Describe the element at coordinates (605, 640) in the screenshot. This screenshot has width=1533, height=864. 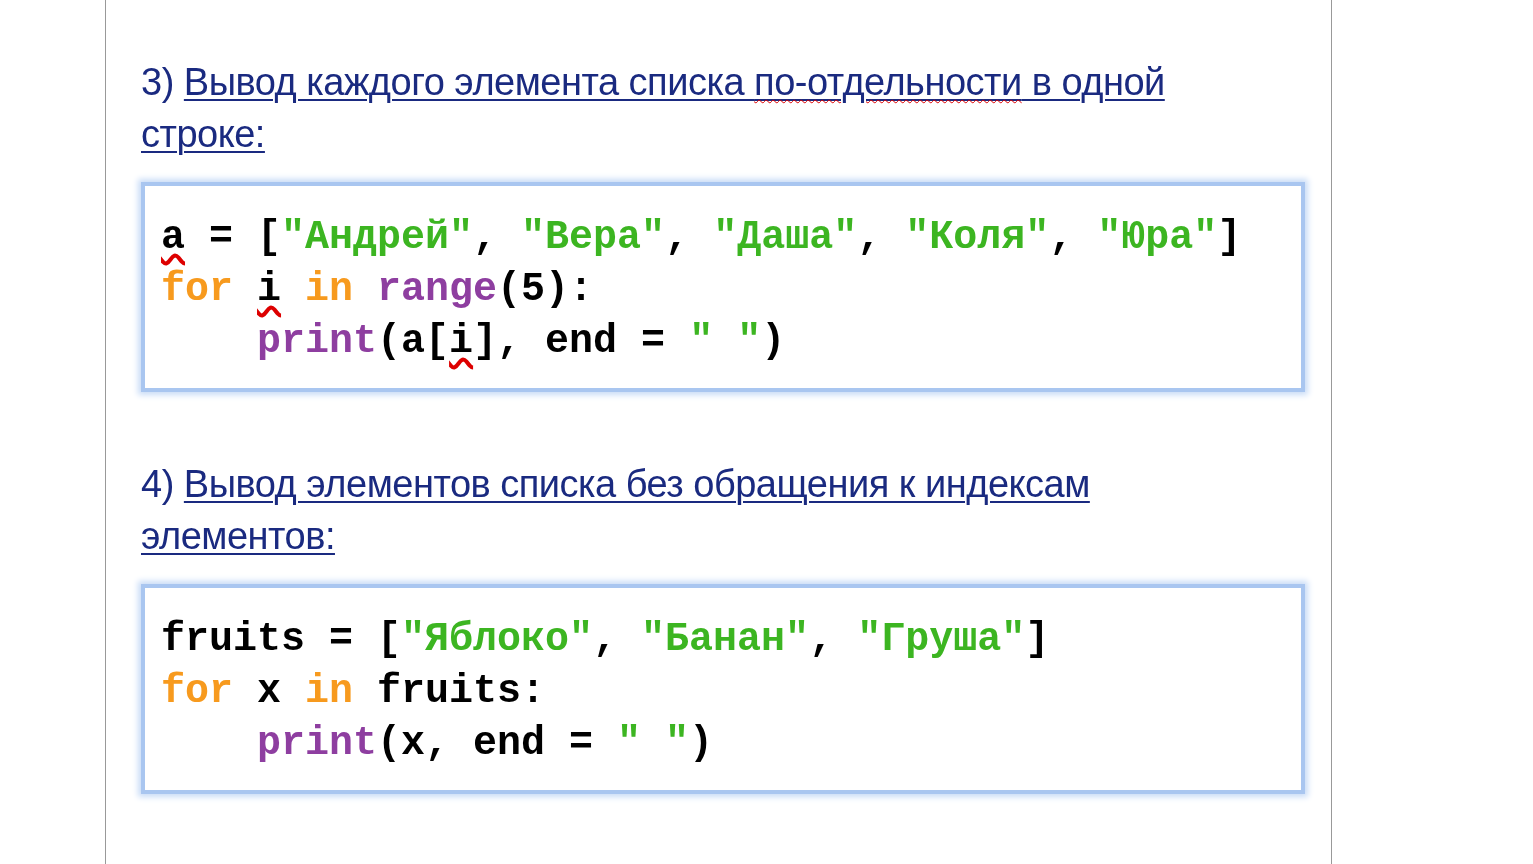
I see `code-line: fruits = ["Яблоко", "Банан", "Груша"]` at that location.